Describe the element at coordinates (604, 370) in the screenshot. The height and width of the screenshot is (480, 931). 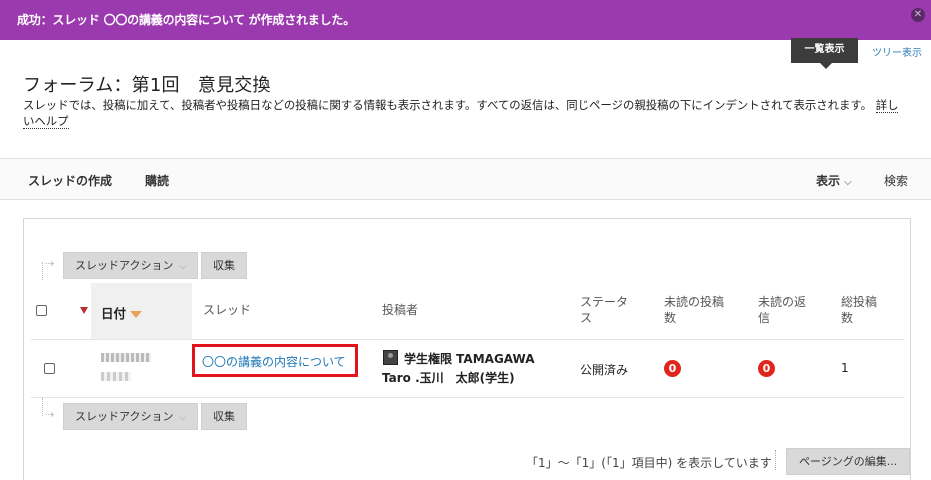
I see `status-value: 公開済み` at that location.